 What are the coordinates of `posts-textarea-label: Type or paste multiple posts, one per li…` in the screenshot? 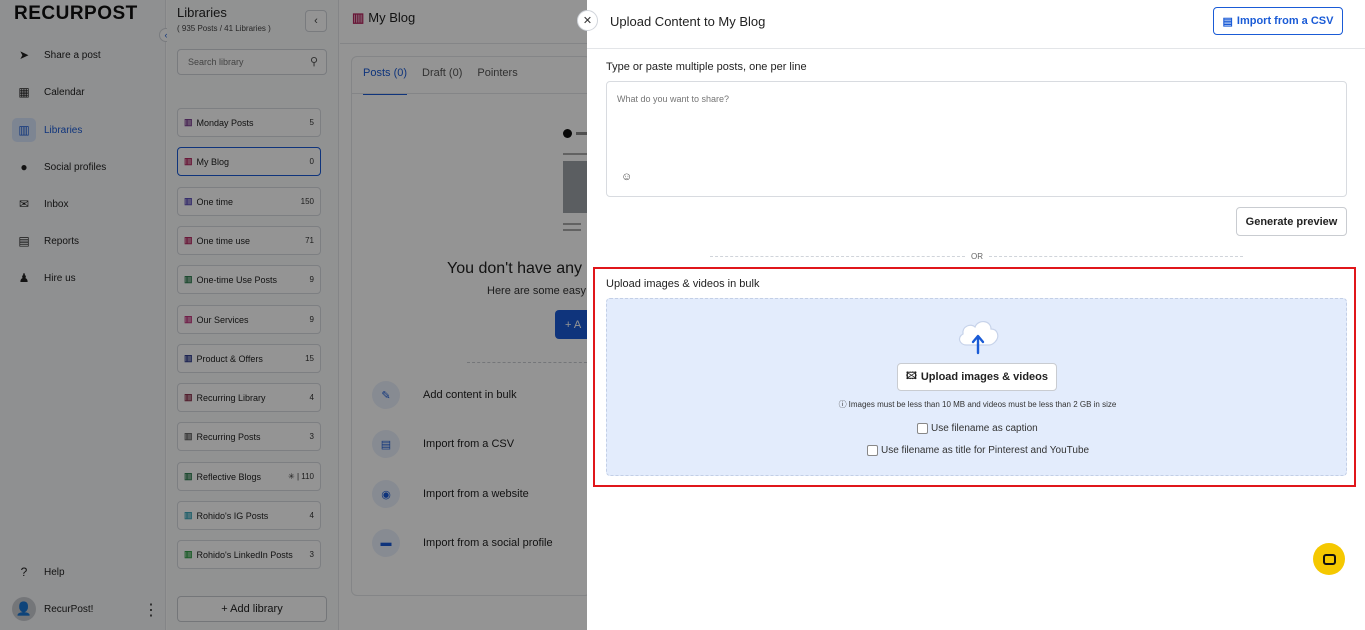 It's located at (706, 67).